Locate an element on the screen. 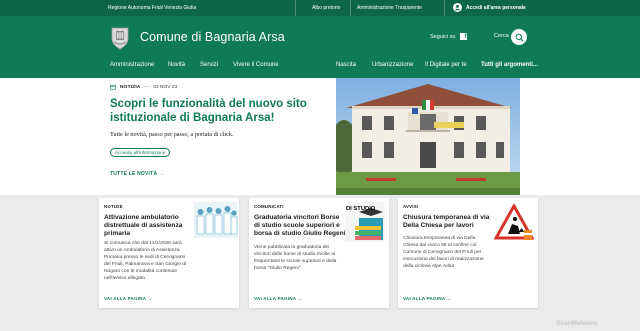 Image resolution: width=640 pixels, height=331 pixels. card-category: COMUNICATI is located at coordinates (269, 206).